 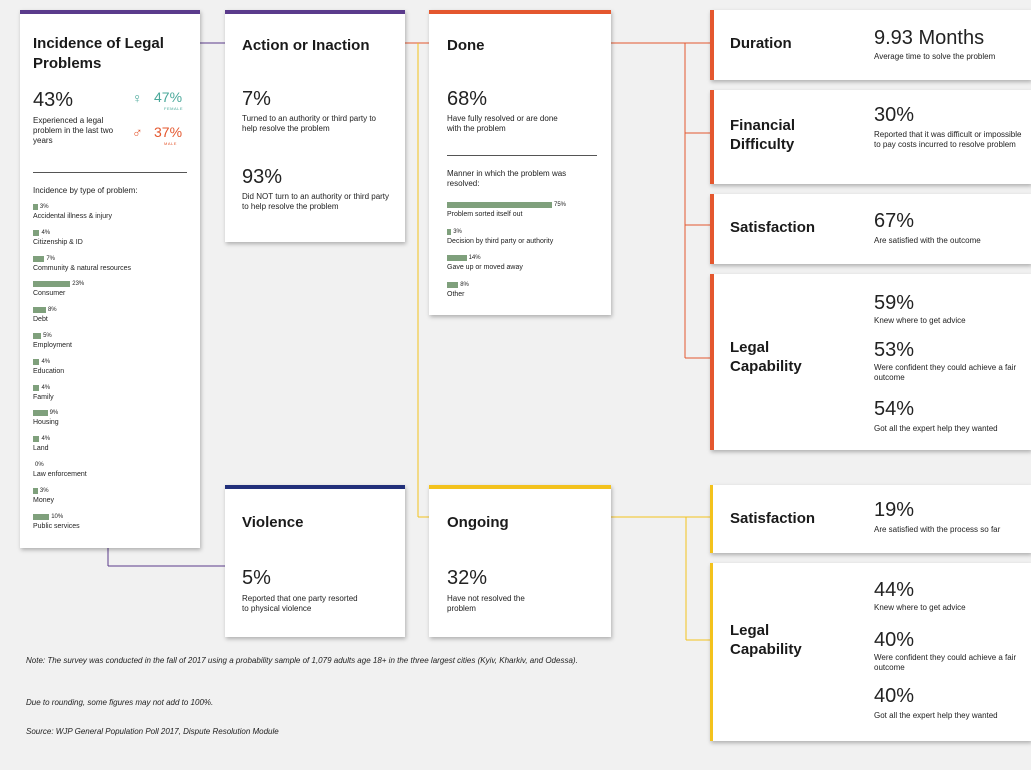 What do you see at coordinates (78, 284) in the screenshot?
I see `type-bar-value: 23%` at bounding box center [78, 284].